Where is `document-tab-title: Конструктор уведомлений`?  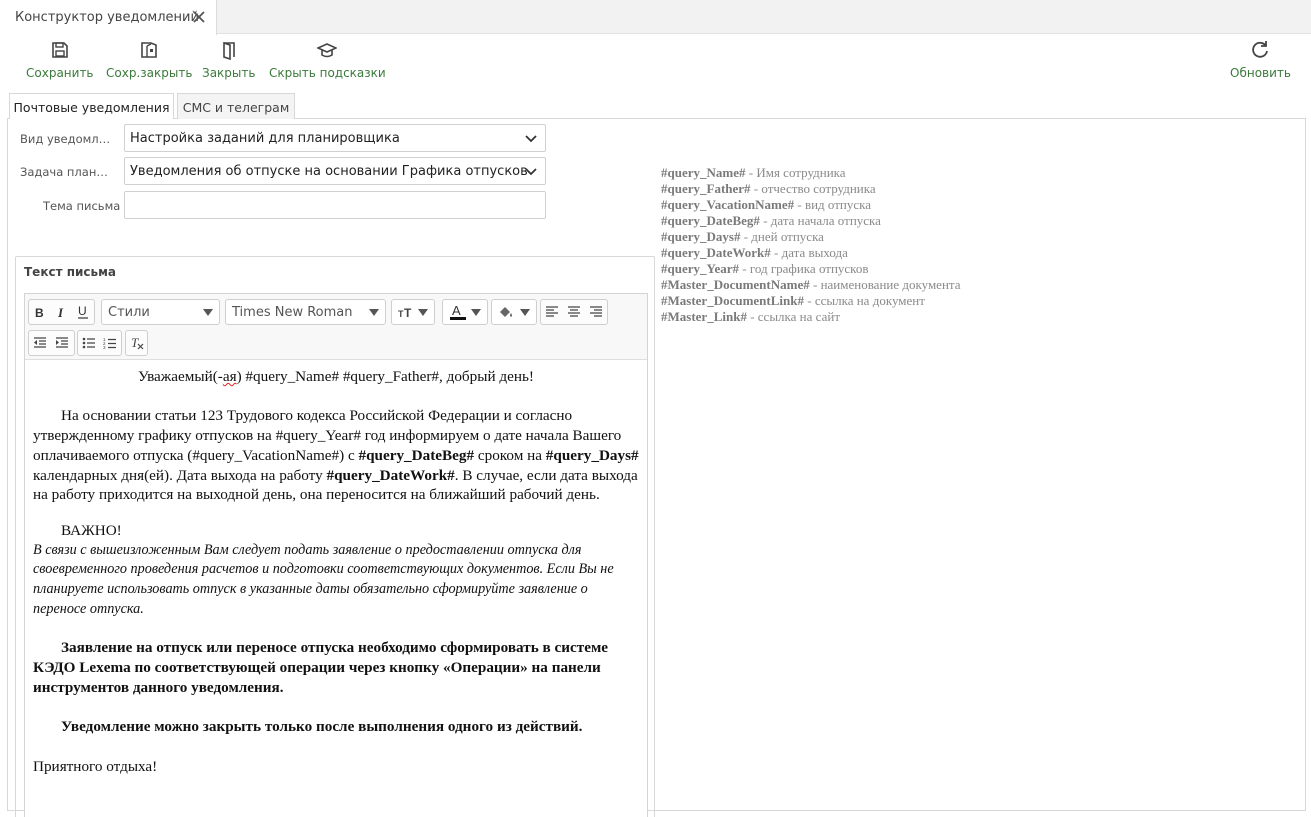 document-tab-title: Конструктор уведомлений is located at coordinates (107, 17).